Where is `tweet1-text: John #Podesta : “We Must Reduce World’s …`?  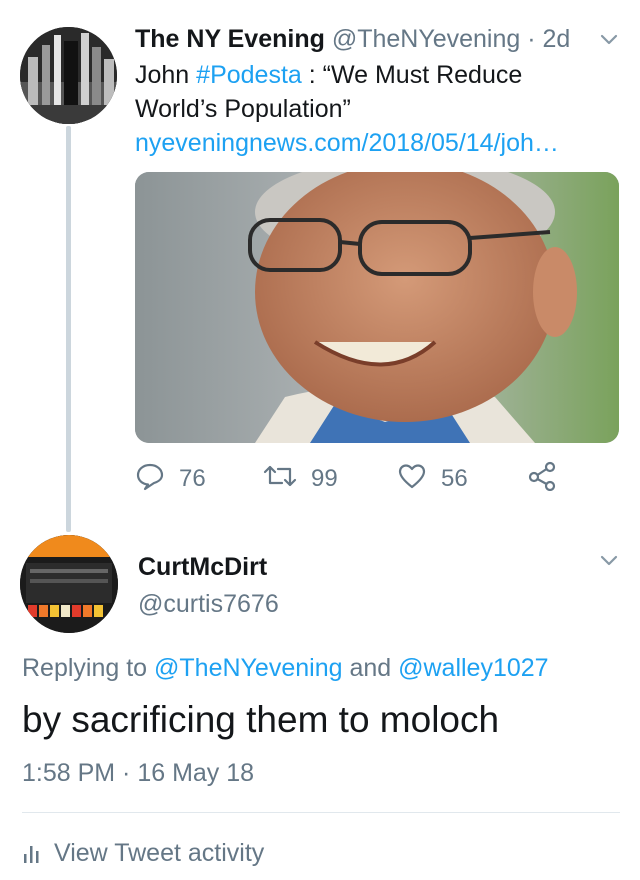 tweet1-text: John #Podesta : “We Must Reduce World’s … is located at coordinates (370, 92).